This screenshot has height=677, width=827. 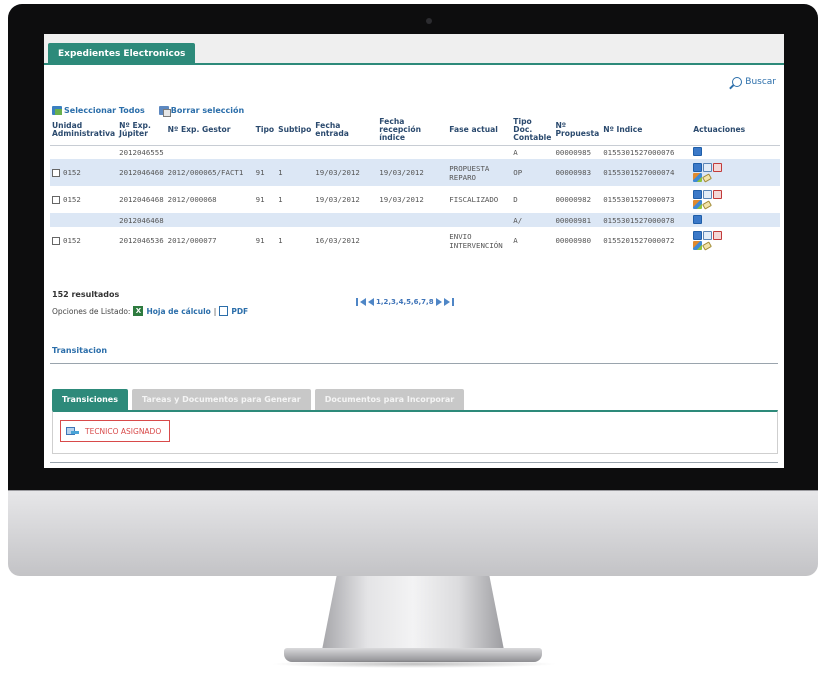 What do you see at coordinates (573, 199) in the screenshot?
I see `cell-propuesta: 00000982` at bounding box center [573, 199].